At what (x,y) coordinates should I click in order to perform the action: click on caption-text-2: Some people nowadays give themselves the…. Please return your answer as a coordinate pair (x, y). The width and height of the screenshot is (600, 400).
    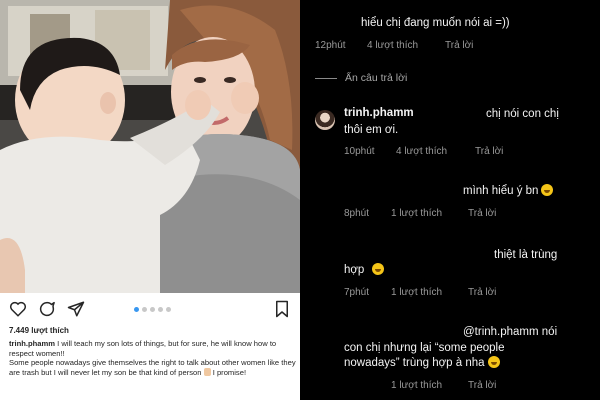
    Looking at the image, I should click on (152, 367).